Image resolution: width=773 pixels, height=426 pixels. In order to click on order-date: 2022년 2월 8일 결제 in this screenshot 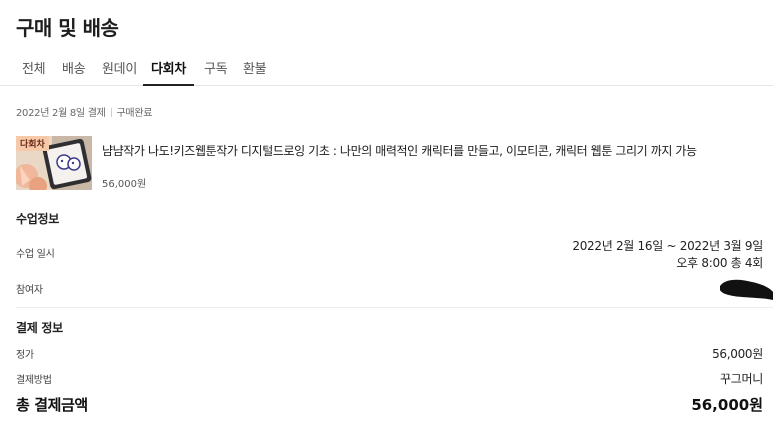, I will do `click(61, 113)`.